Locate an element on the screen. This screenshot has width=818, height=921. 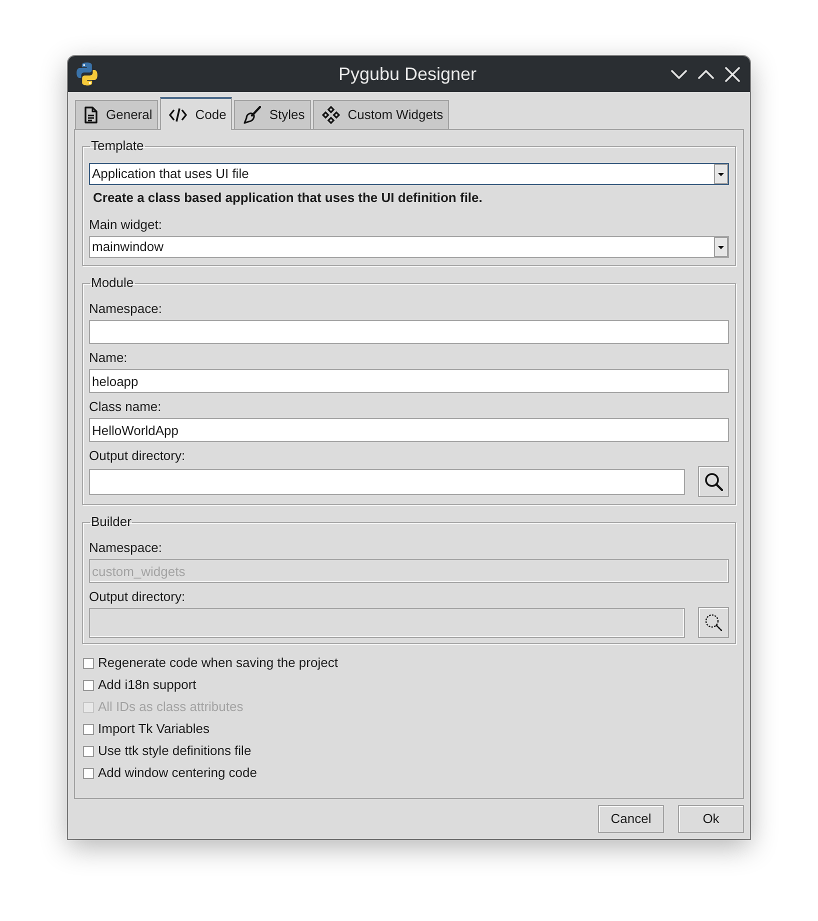
window-title: Pygubu Designer is located at coordinates (407, 74).